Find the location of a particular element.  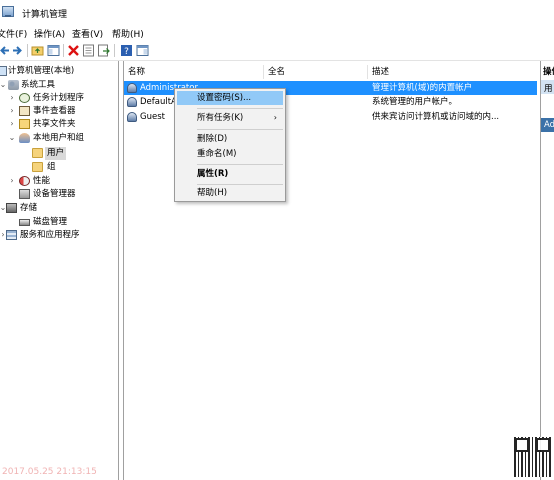

clock-icon is located at coordinates (24, 98).